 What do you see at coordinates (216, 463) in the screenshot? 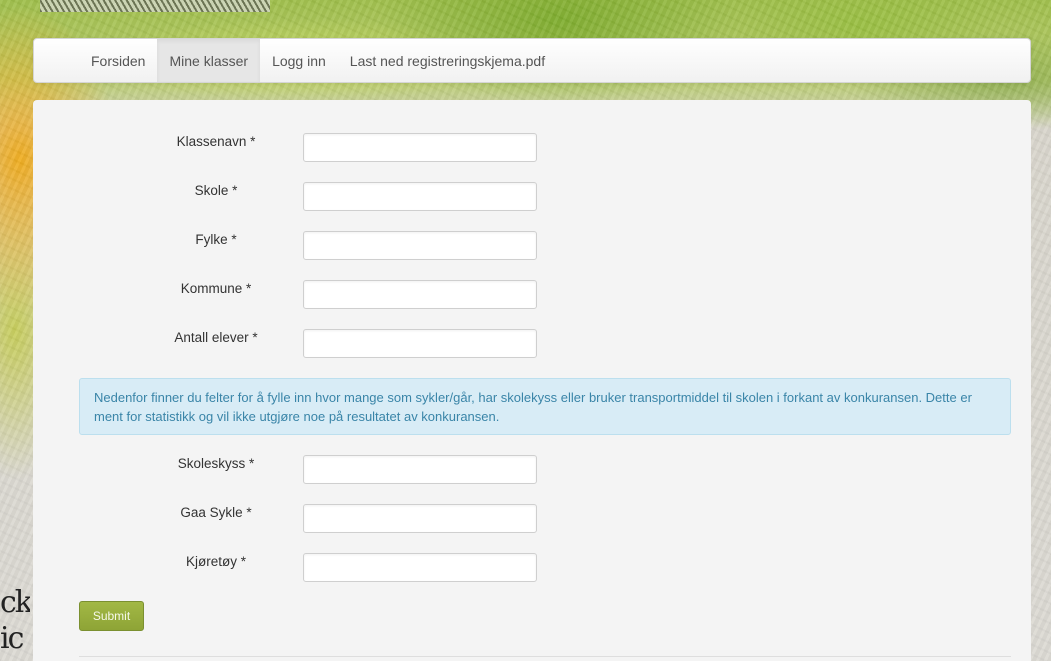
I see `field-label: Skoleskyss *` at bounding box center [216, 463].